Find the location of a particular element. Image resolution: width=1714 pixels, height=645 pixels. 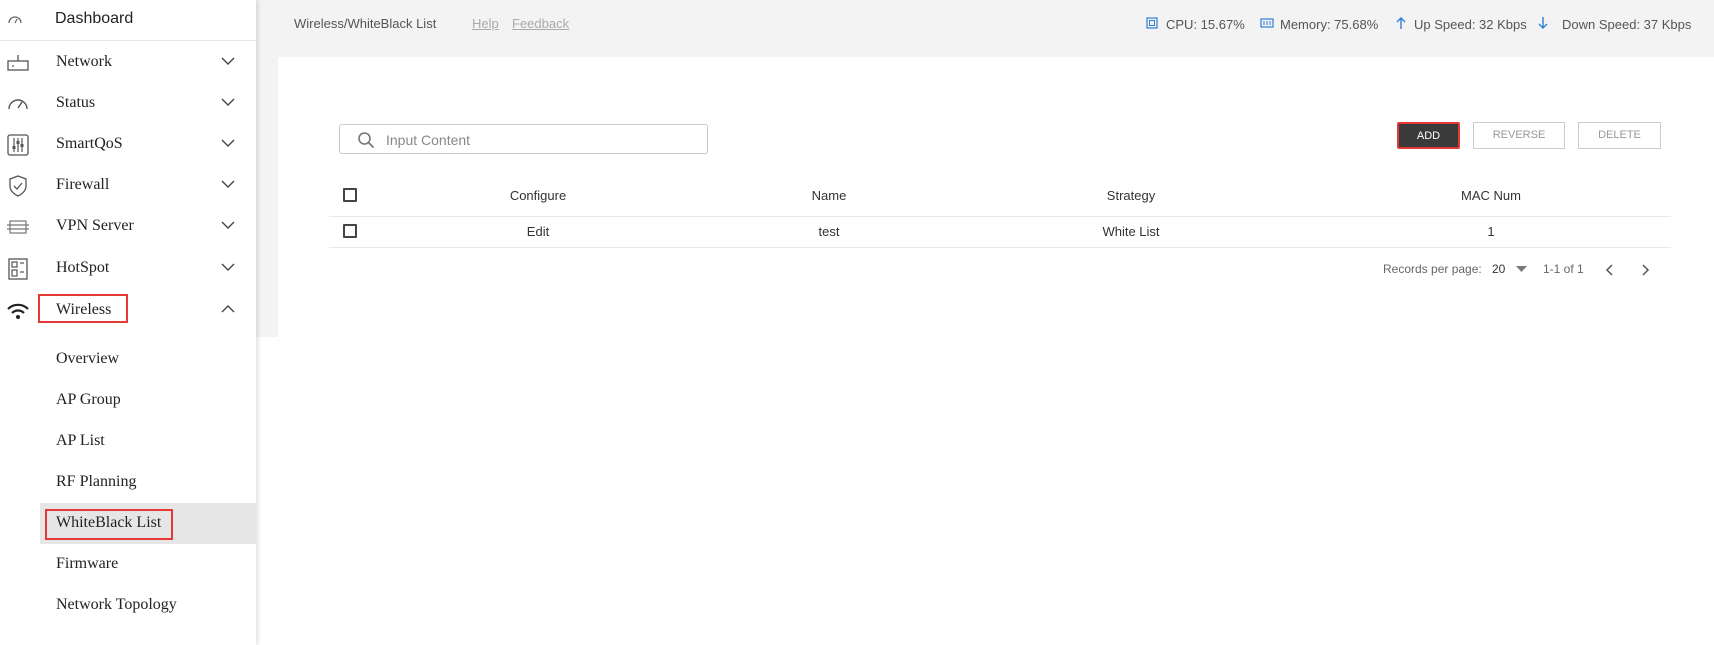

sidebar-item-label: Network is located at coordinates (84, 61).